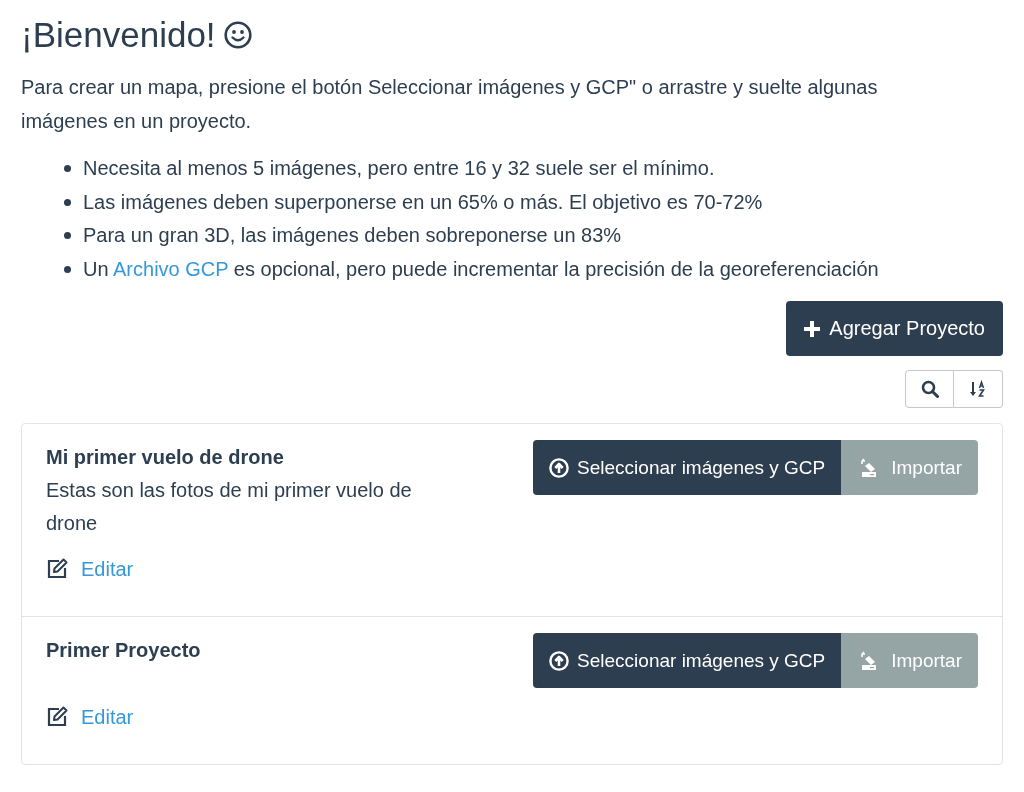 The image size is (1024, 792). I want to click on project-name: Mi primer vuelo de drone, so click(165, 457).